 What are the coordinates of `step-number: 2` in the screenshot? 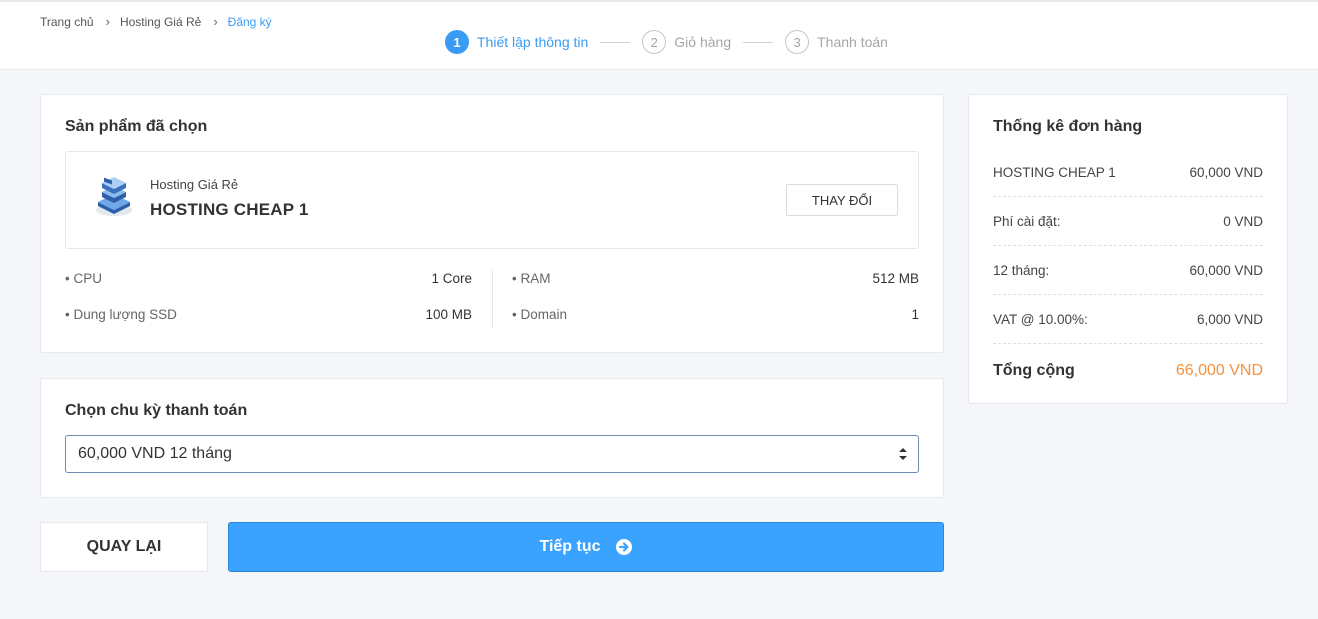 It's located at (654, 42).